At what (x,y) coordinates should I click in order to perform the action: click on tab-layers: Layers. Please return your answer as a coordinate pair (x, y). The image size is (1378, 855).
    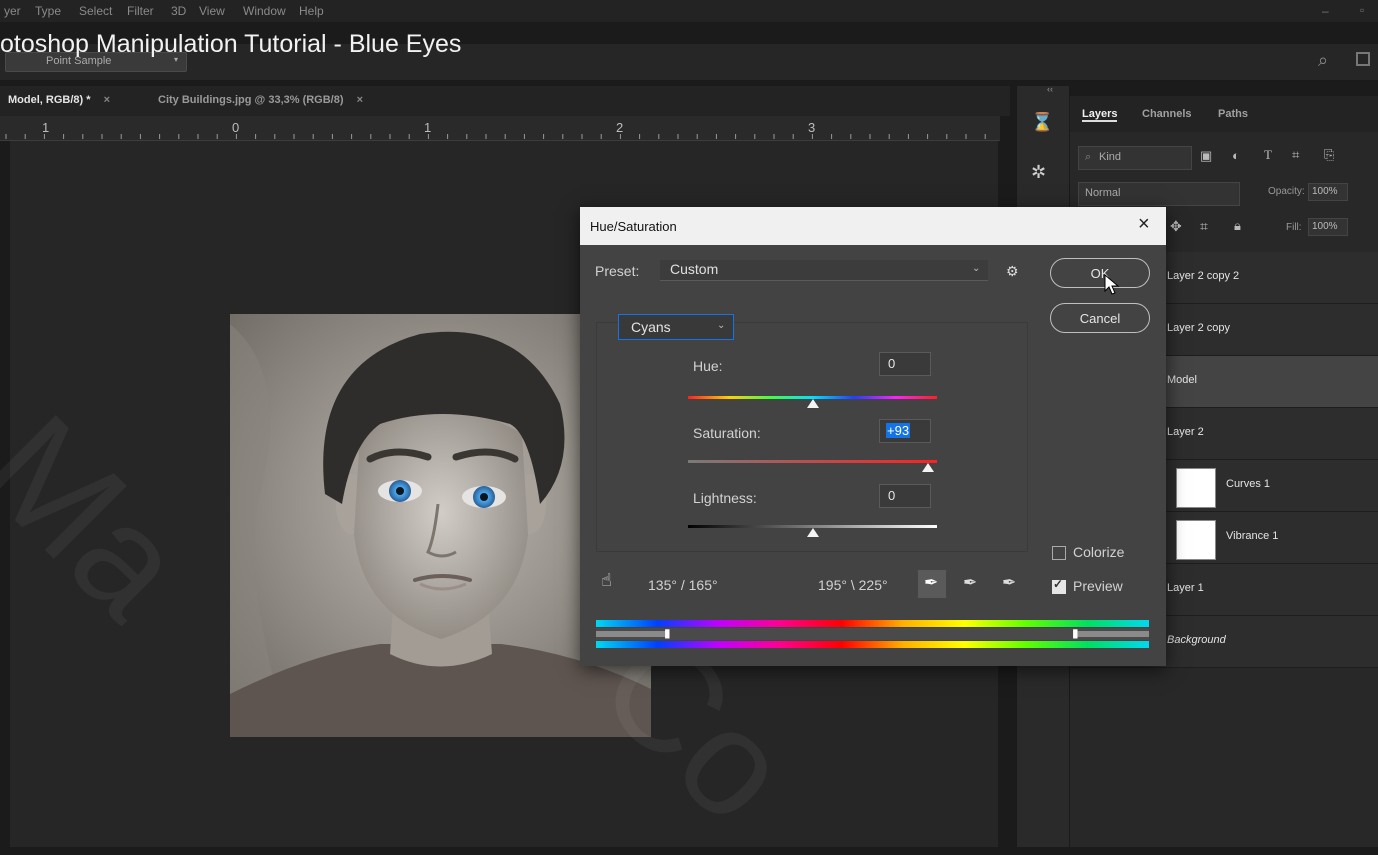
    Looking at the image, I should click on (1100, 115).